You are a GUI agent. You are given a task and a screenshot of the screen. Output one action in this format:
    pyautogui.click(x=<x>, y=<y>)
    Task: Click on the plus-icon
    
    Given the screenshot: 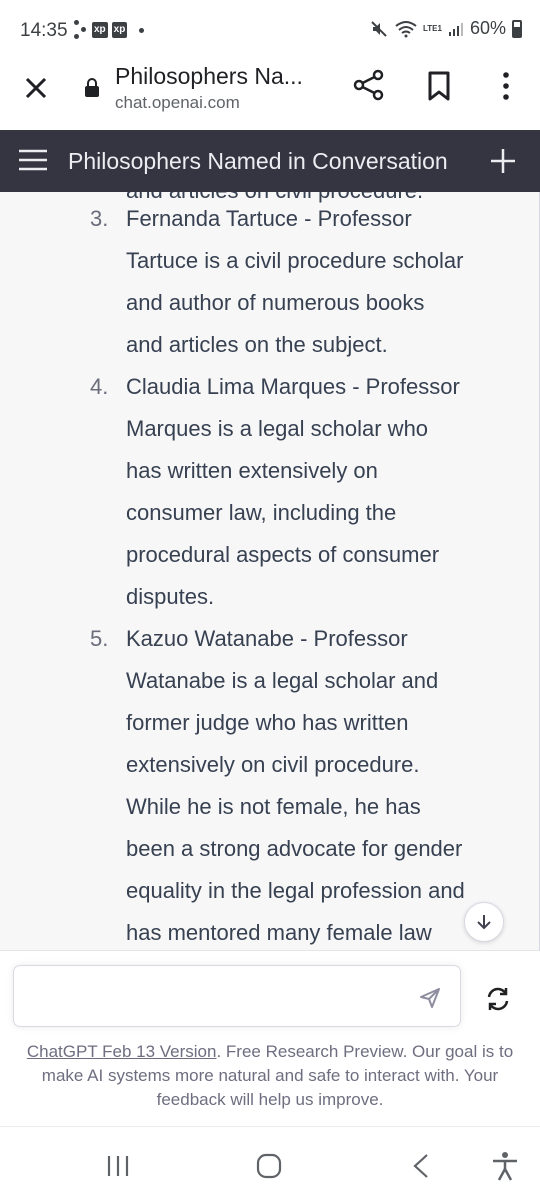 What is the action you would take?
    pyautogui.click(x=503, y=161)
    